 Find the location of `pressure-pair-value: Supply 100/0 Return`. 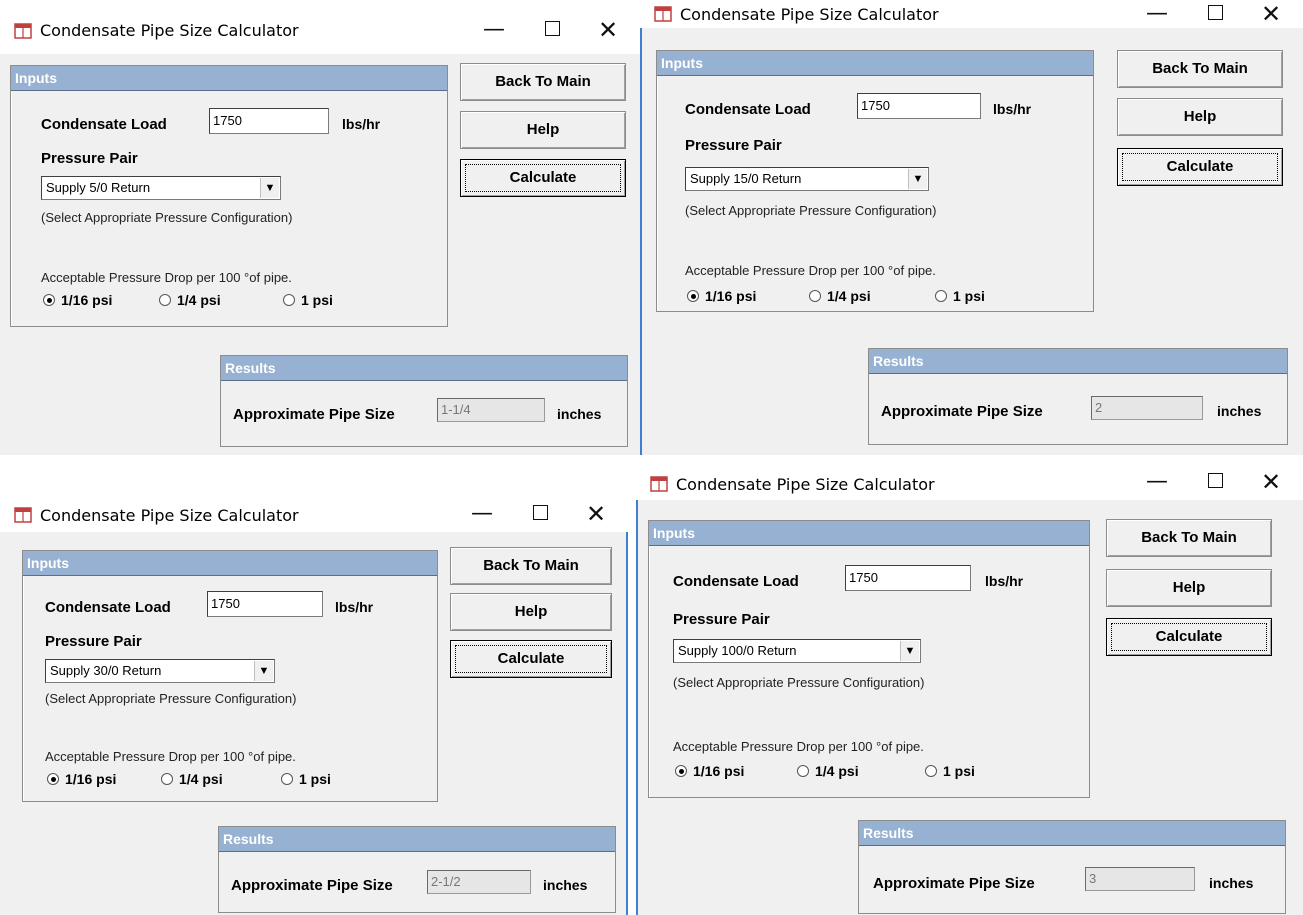

pressure-pair-value: Supply 100/0 Return is located at coordinates (737, 650).